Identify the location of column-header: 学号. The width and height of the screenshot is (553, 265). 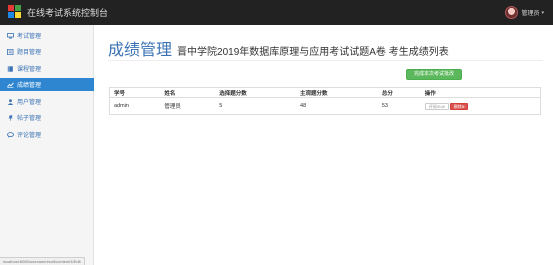
(135, 92).